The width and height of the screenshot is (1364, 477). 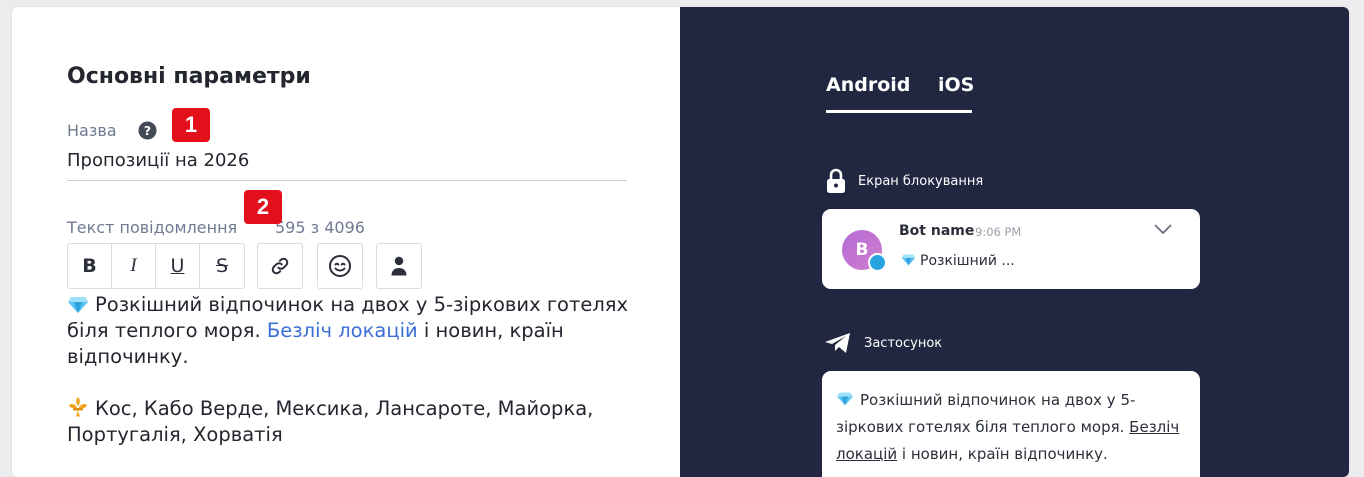 What do you see at coordinates (152, 227) in the screenshot?
I see `message-label: Текст повідомлення` at bounding box center [152, 227].